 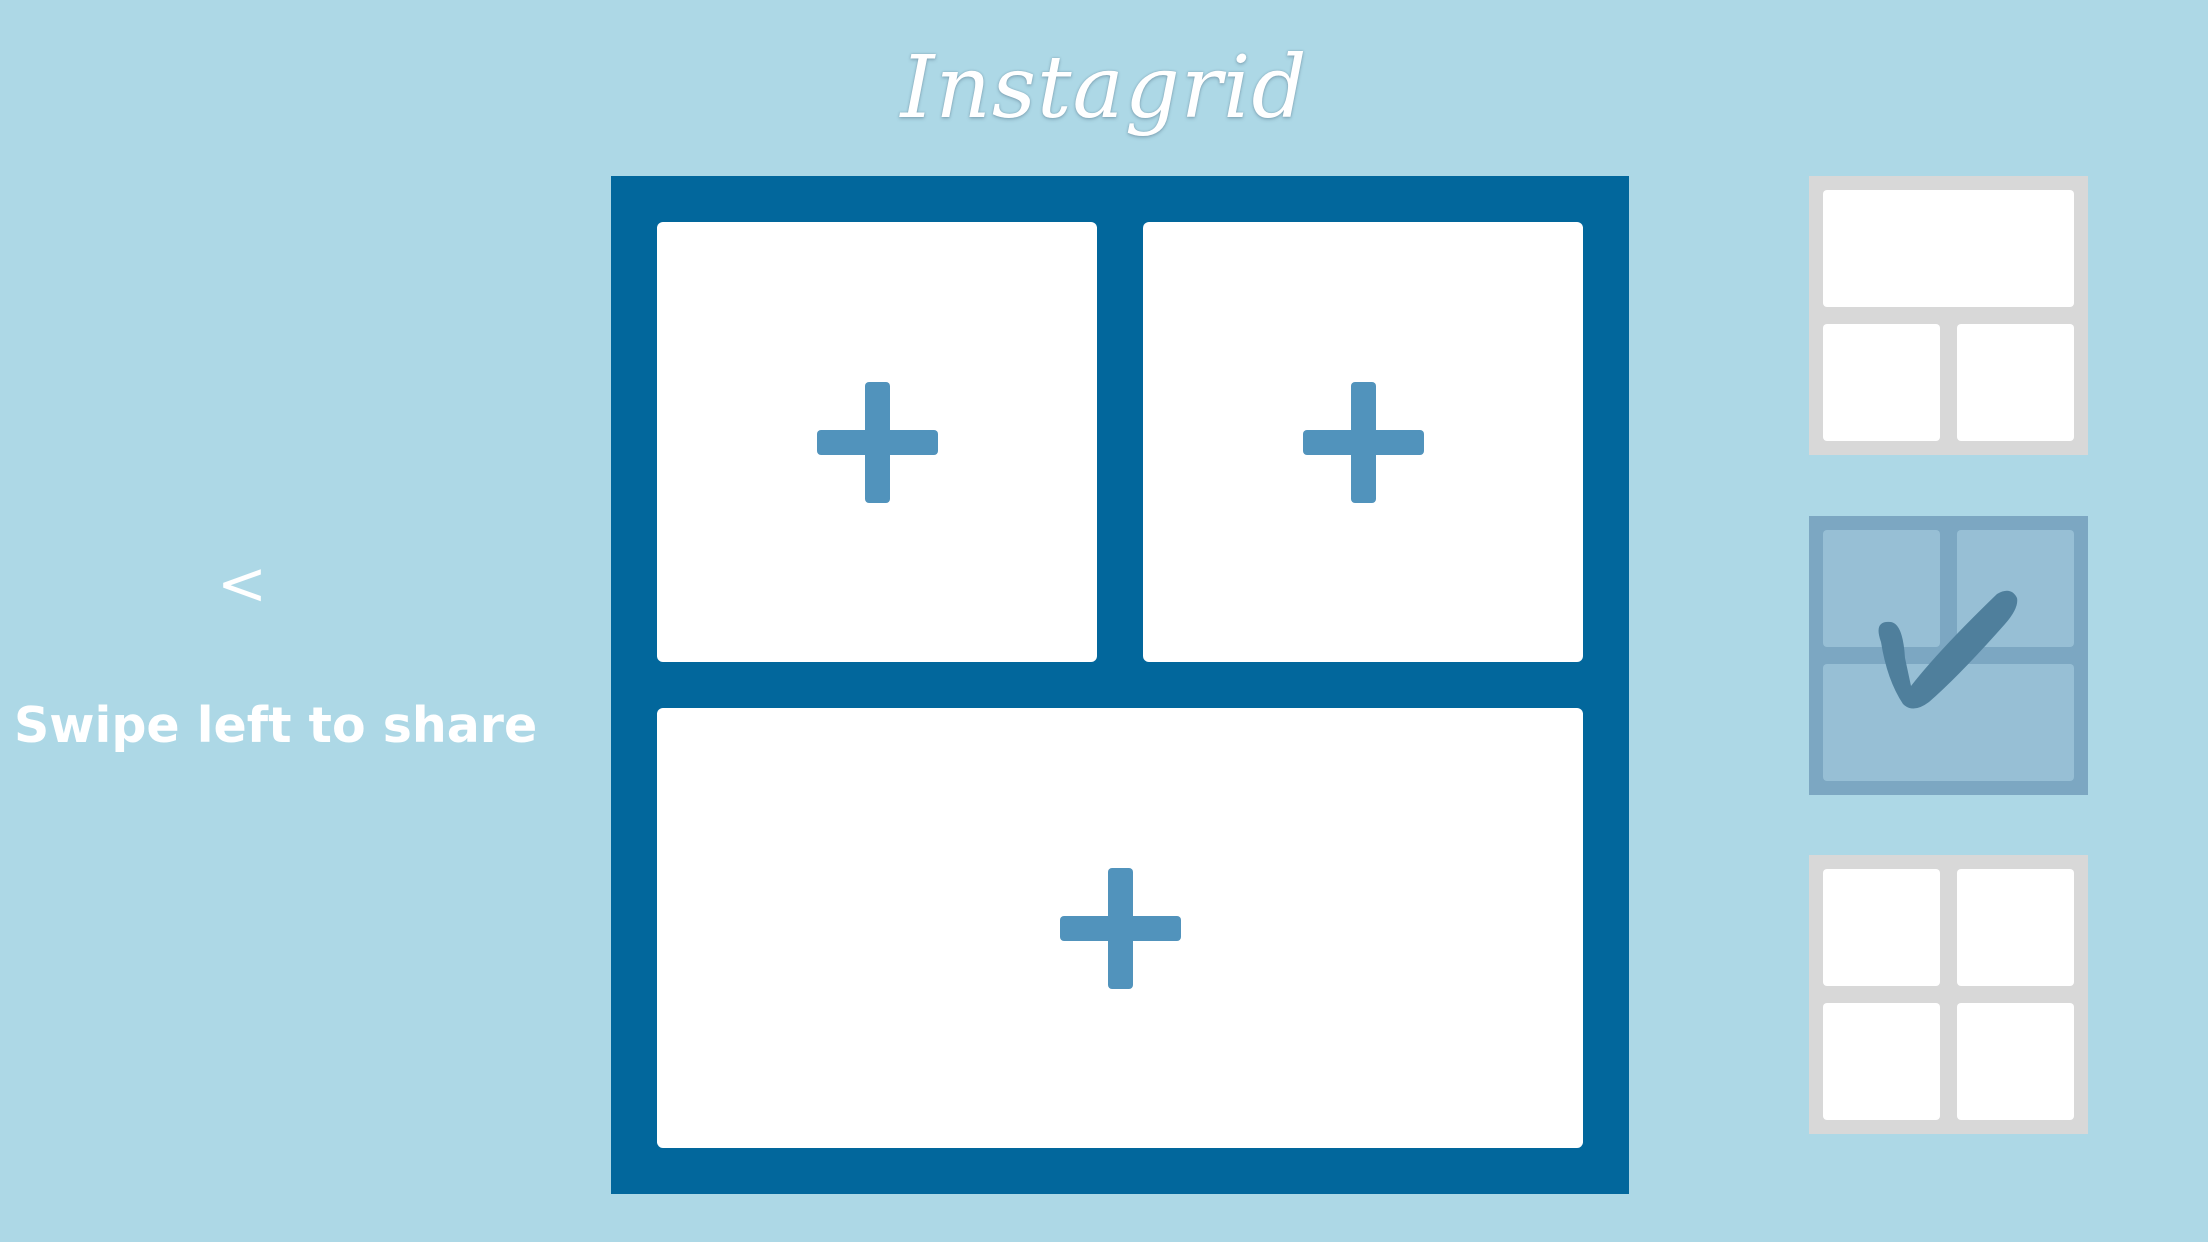 I want to click on photo-slot-top-right, so click(x=1363, y=442).